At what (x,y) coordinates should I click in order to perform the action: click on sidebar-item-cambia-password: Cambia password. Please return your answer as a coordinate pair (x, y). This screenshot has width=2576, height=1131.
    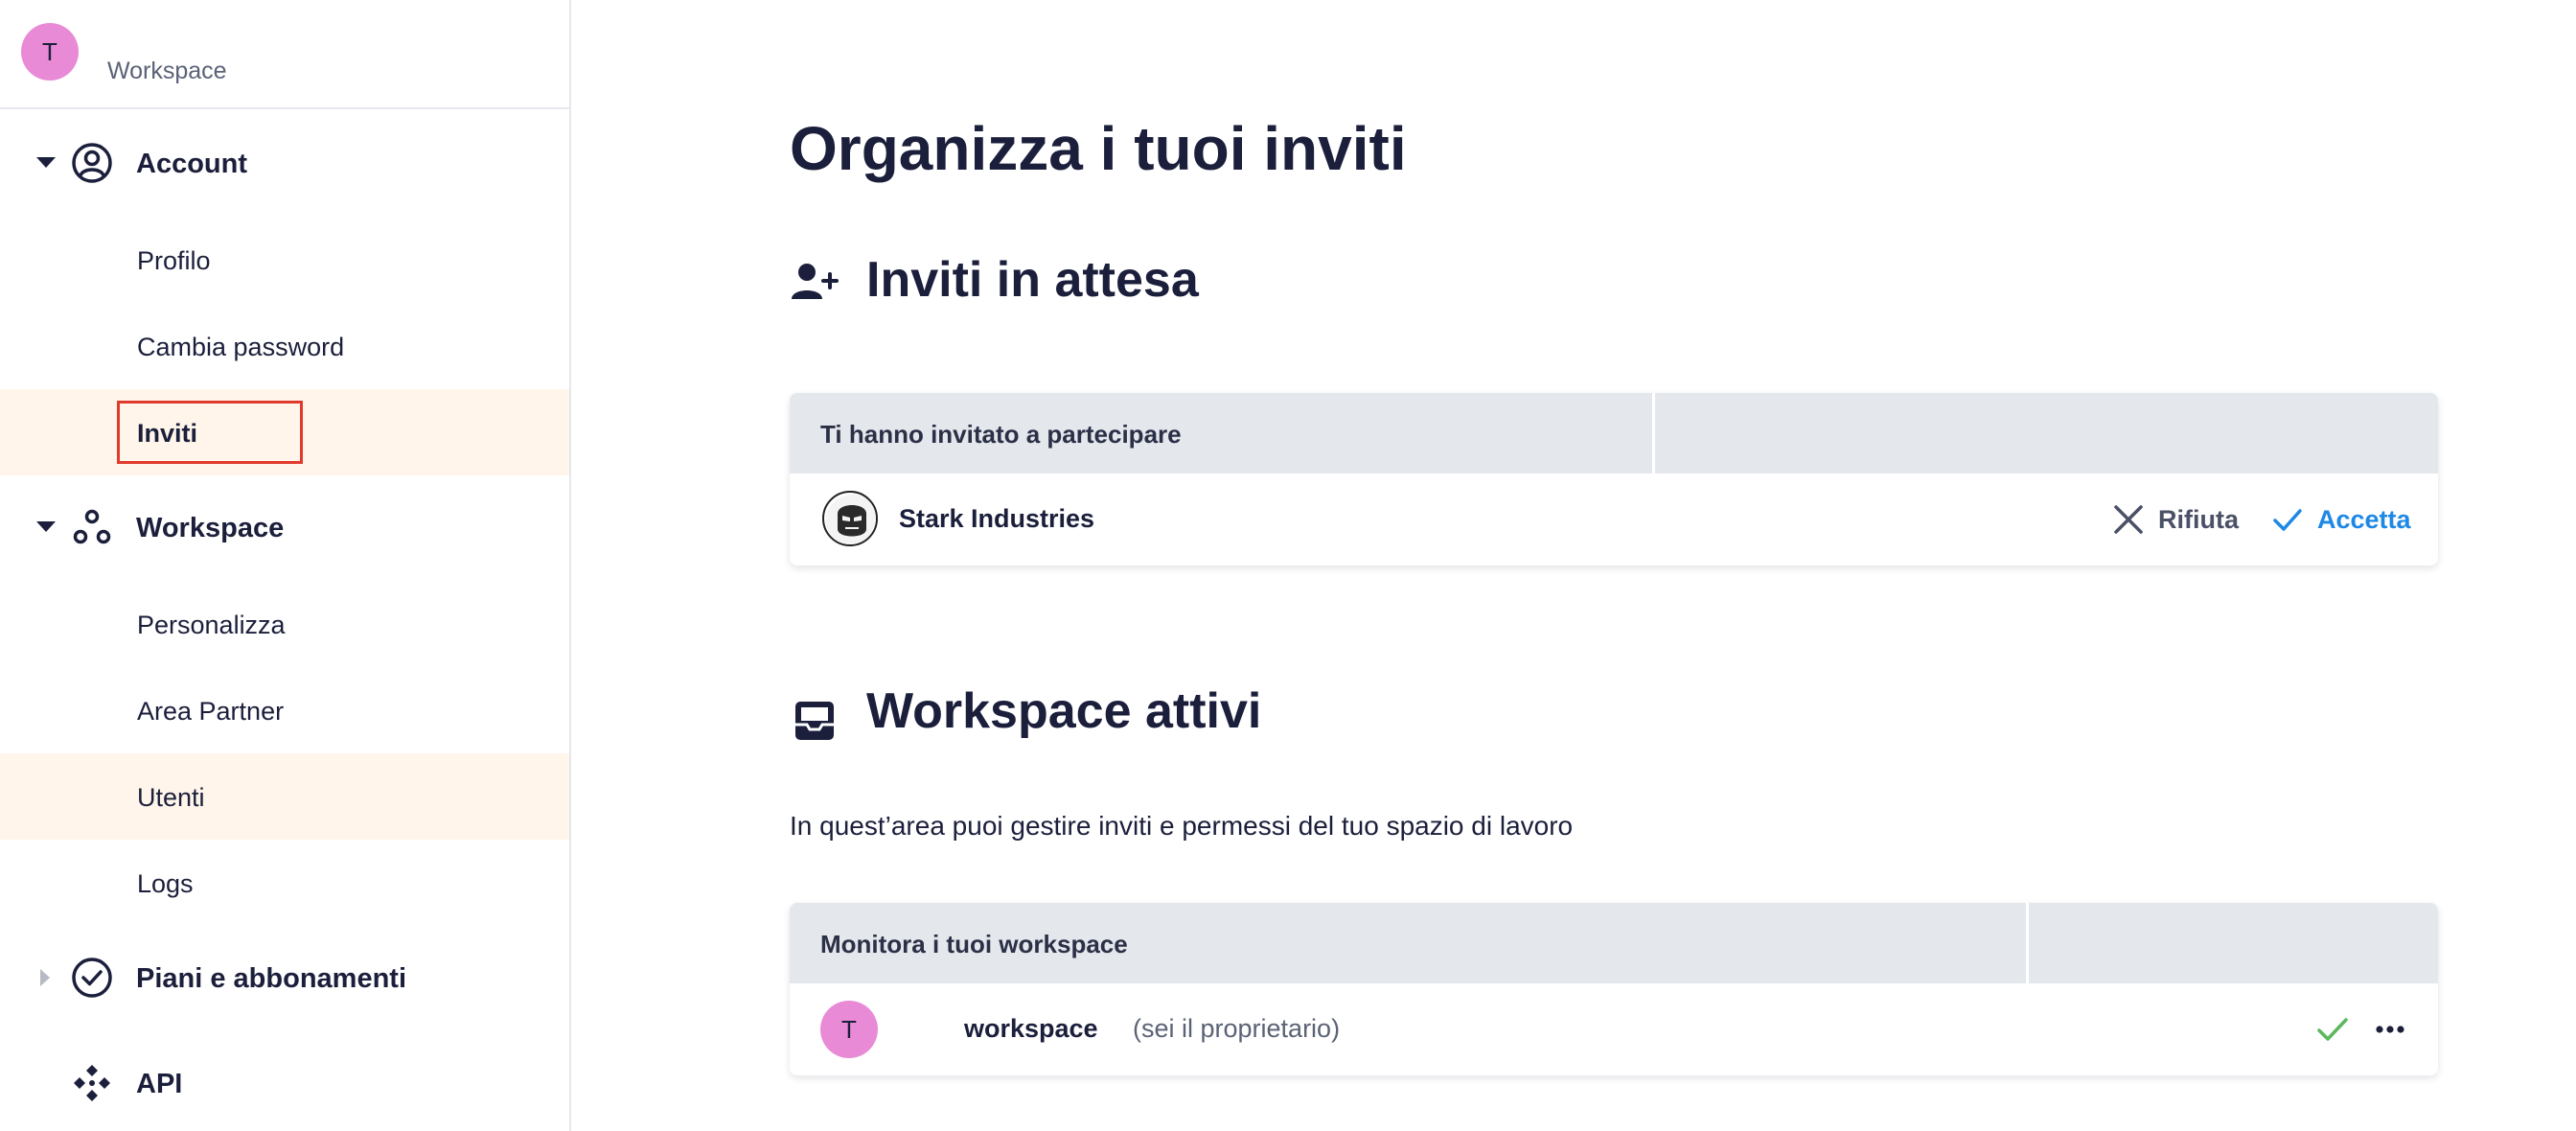
    Looking at the image, I should click on (284, 346).